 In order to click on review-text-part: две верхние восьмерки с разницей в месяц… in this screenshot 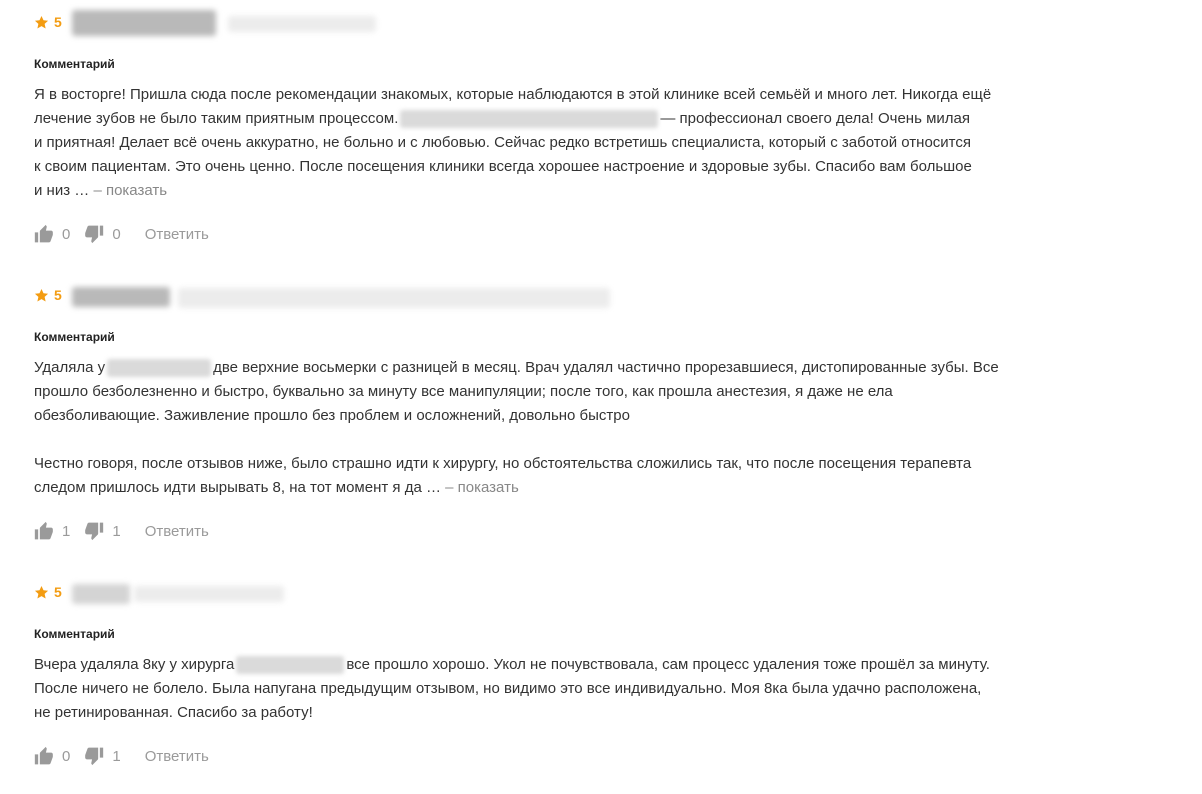, I will do `click(606, 367)`.